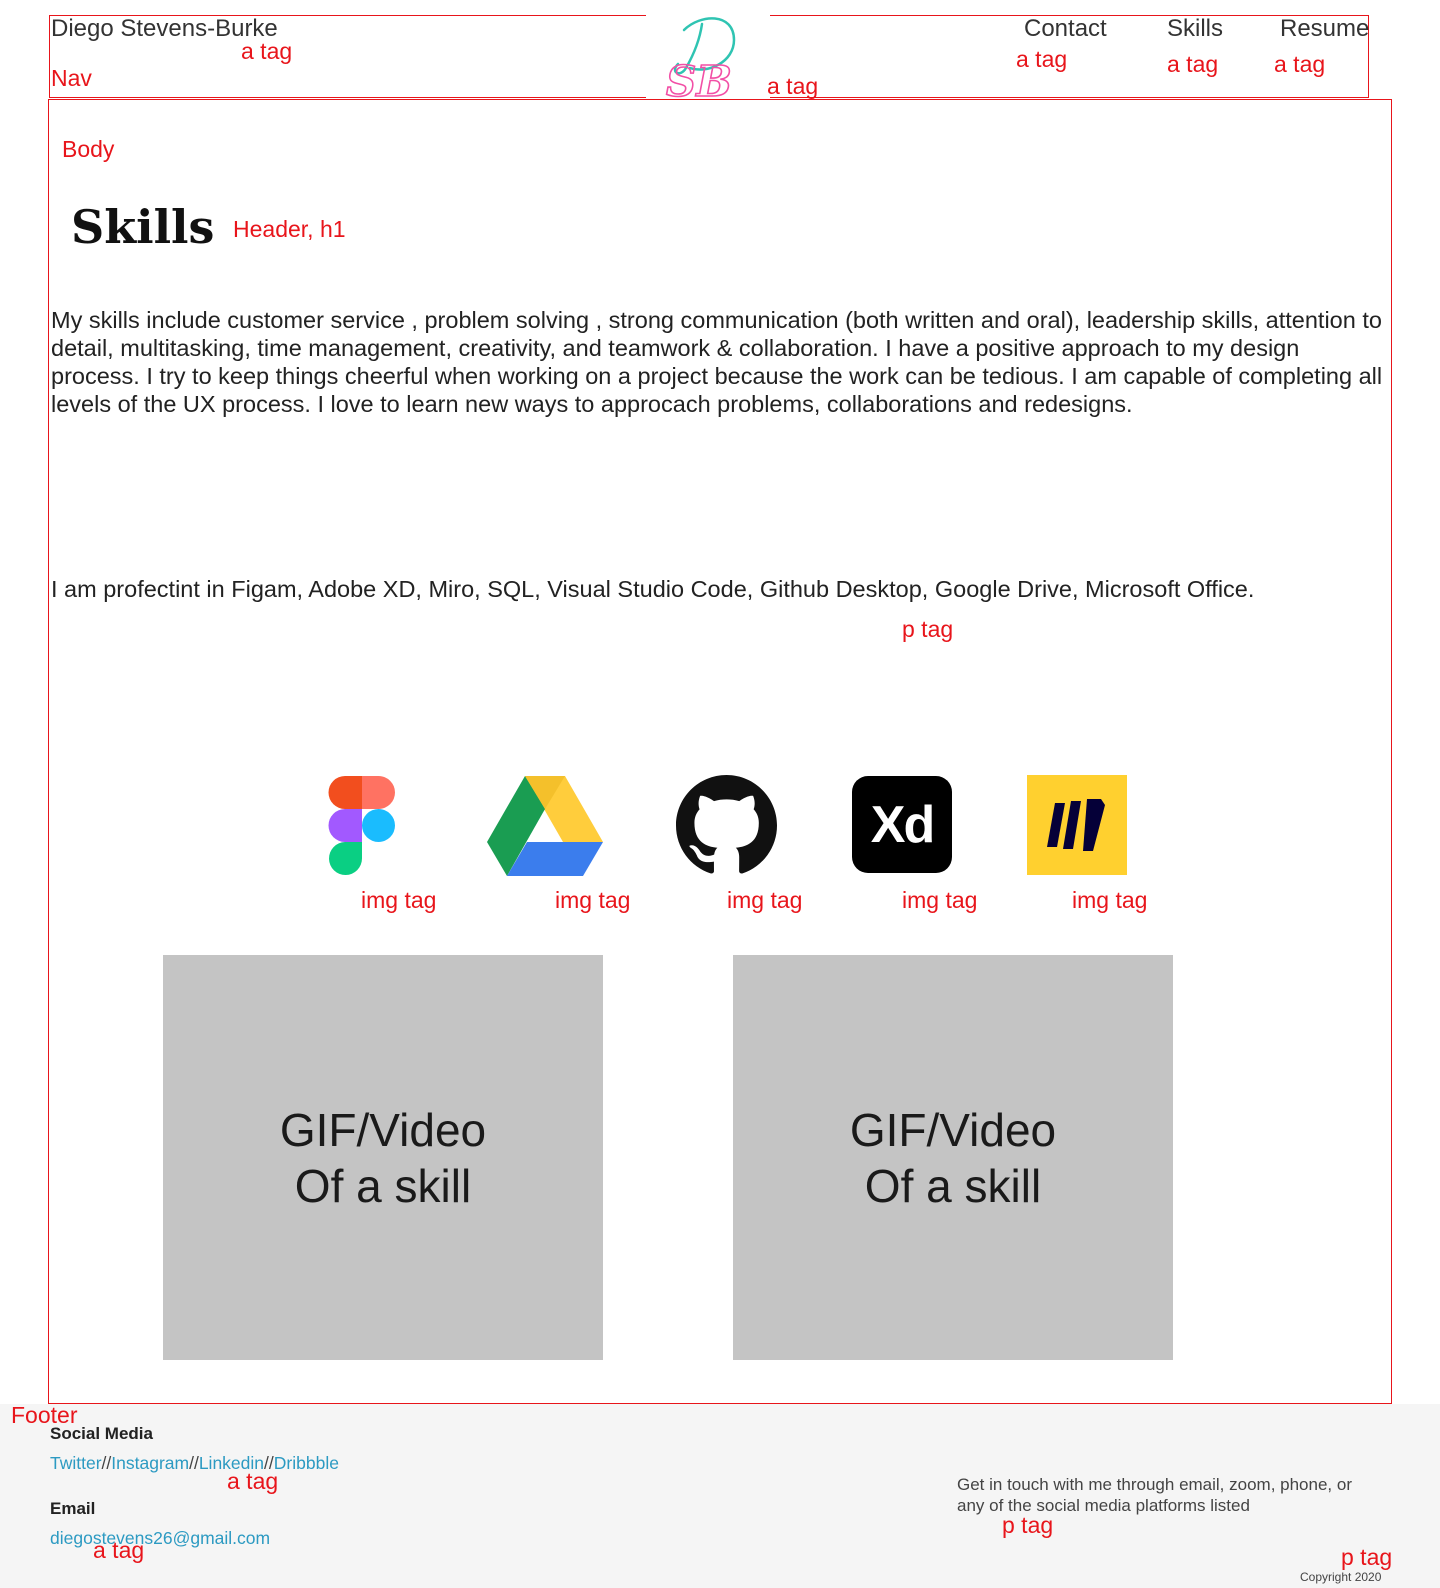 This screenshot has height=1588, width=1440. What do you see at coordinates (545, 826) in the screenshot?
I see `google-drive-icon` at bounding box center [545, 826].